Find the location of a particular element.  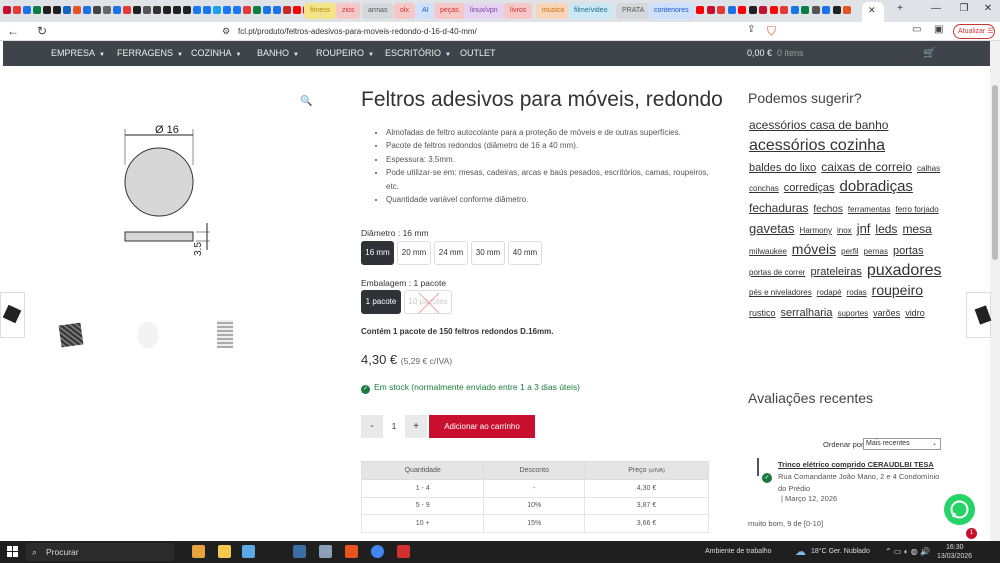

pinned-tab-r15 is located at coordinates (847, 10).